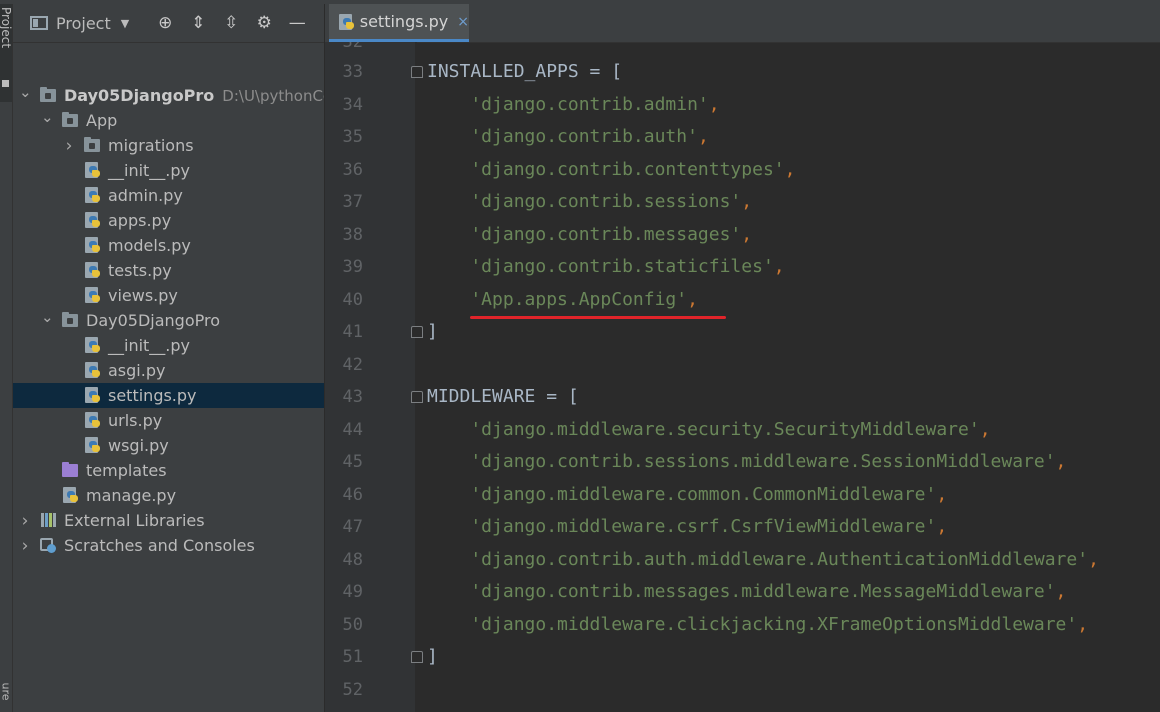 Image resolution: width=1160 pixels, height=712 pixels. Describe the element at coordinates (168, 370) in the screenshot. I see `tree-item: asgi.py` at that location.